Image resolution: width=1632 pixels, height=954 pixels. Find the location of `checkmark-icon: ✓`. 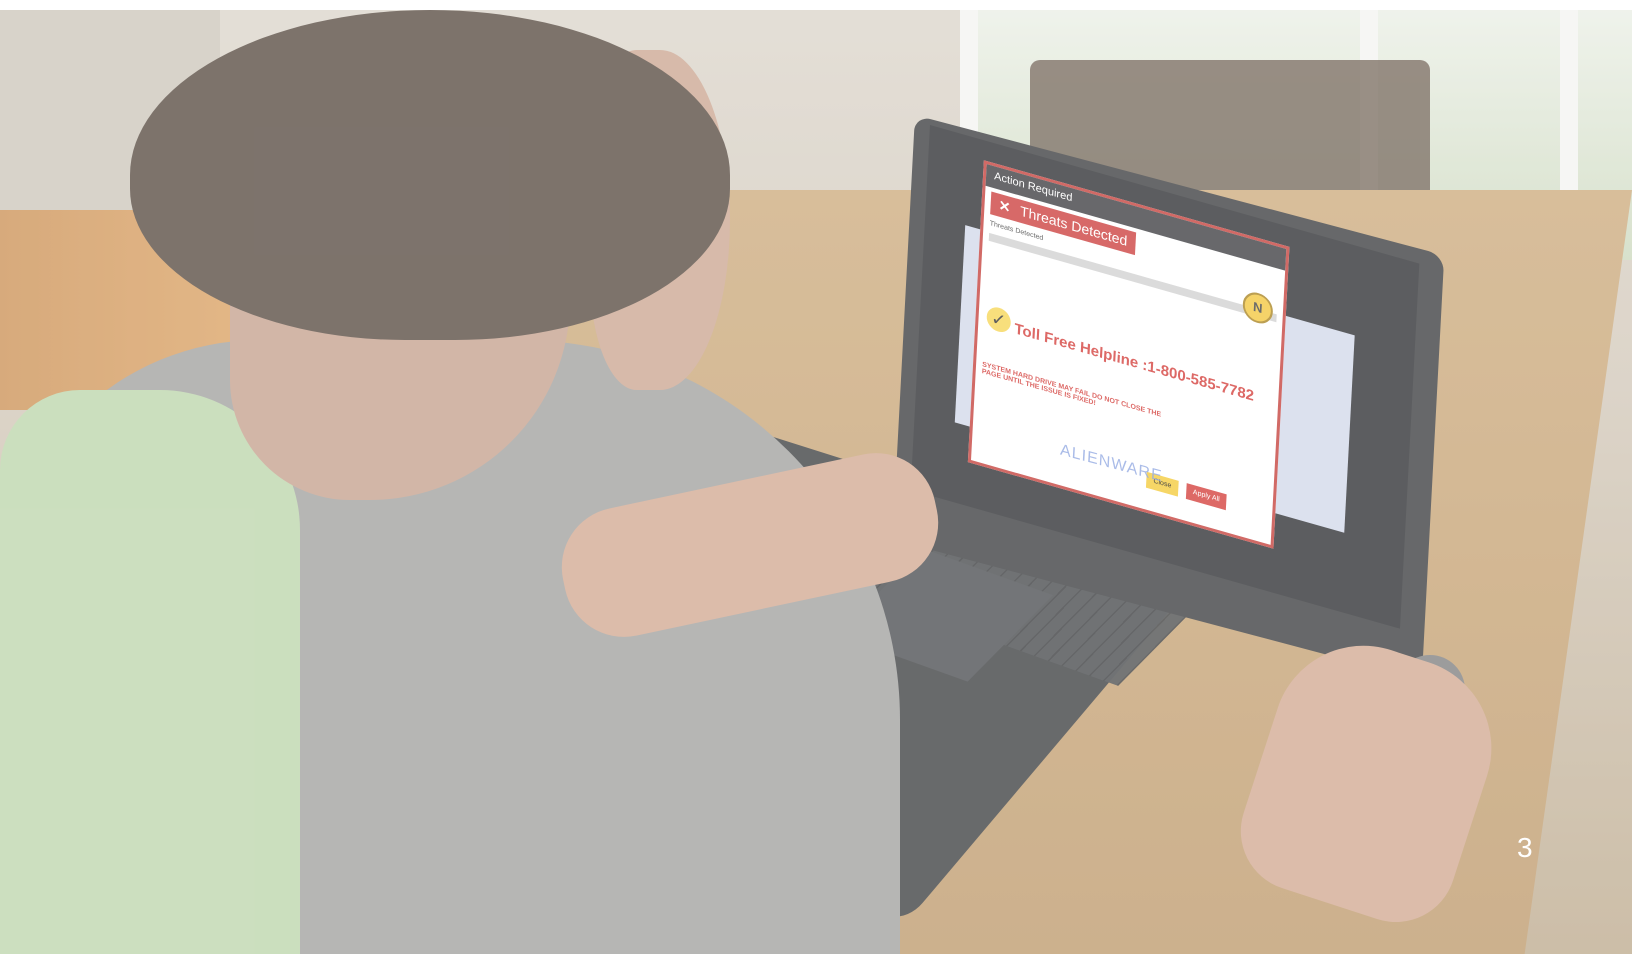

checkmark-icon: ✓ is located at coordinates (999, 319).